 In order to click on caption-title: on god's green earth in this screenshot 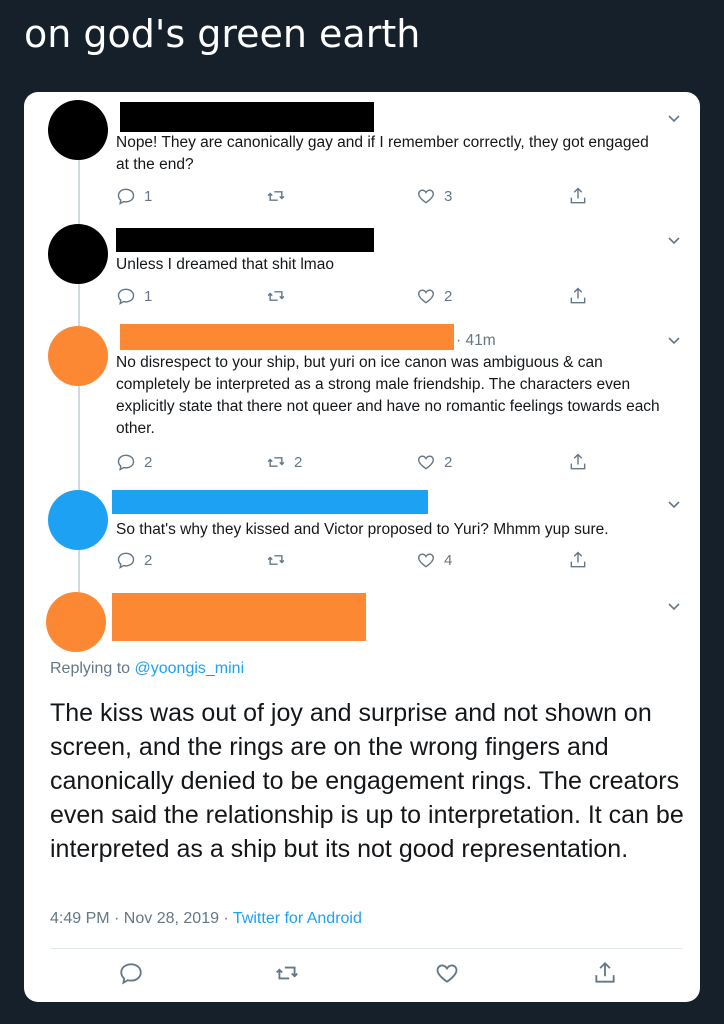, I will do `click(222, 34)`.